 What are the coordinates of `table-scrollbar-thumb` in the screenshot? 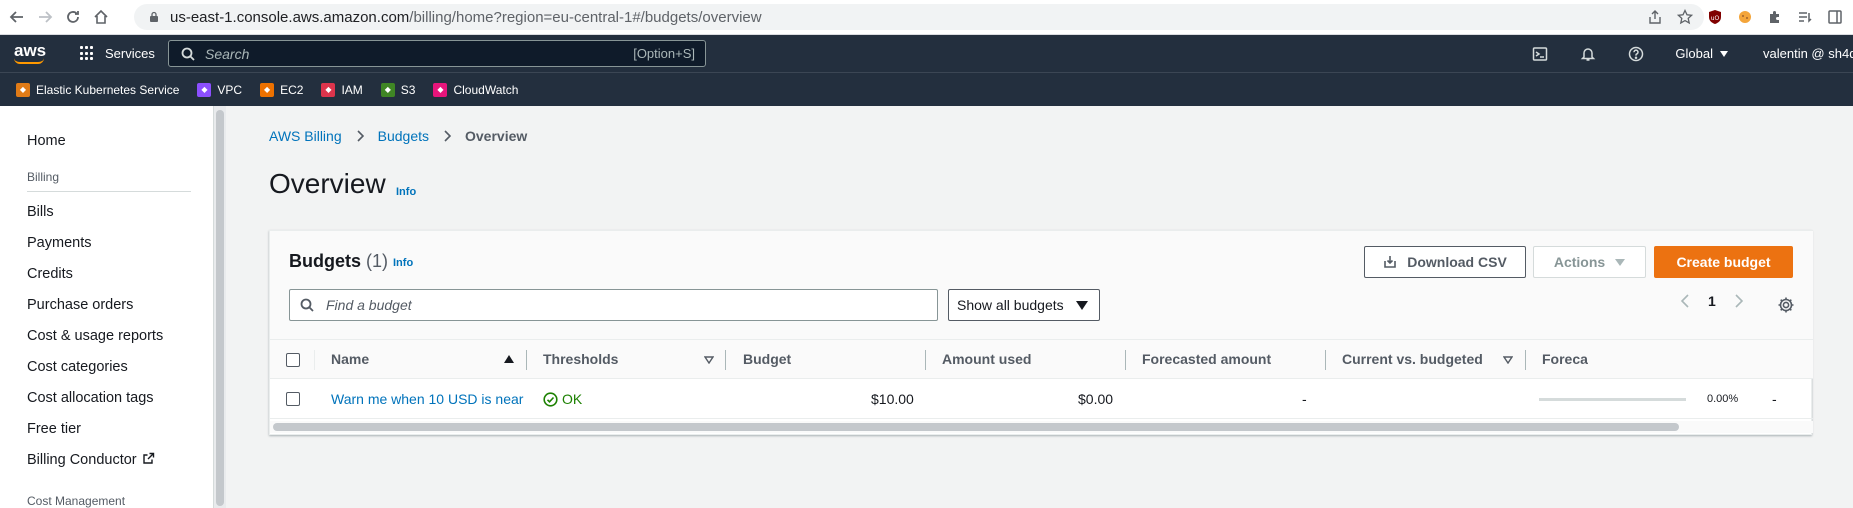 It's located at (976, 427).